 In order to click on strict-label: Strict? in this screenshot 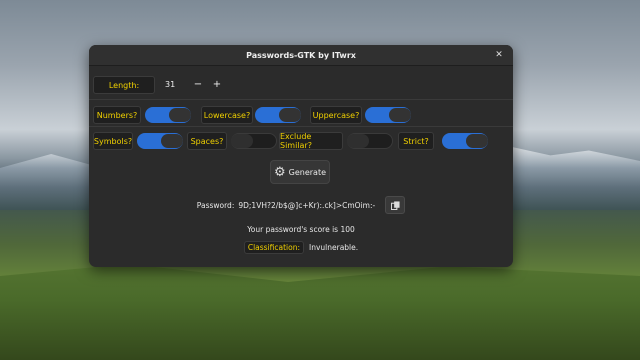, I will do `click(416, 141)`.